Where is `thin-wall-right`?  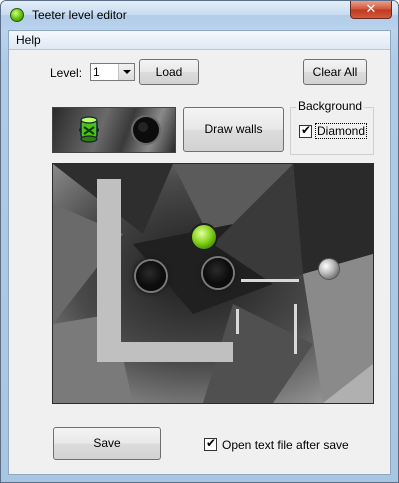 thin-wall-right is located at coordinates (295, 329).